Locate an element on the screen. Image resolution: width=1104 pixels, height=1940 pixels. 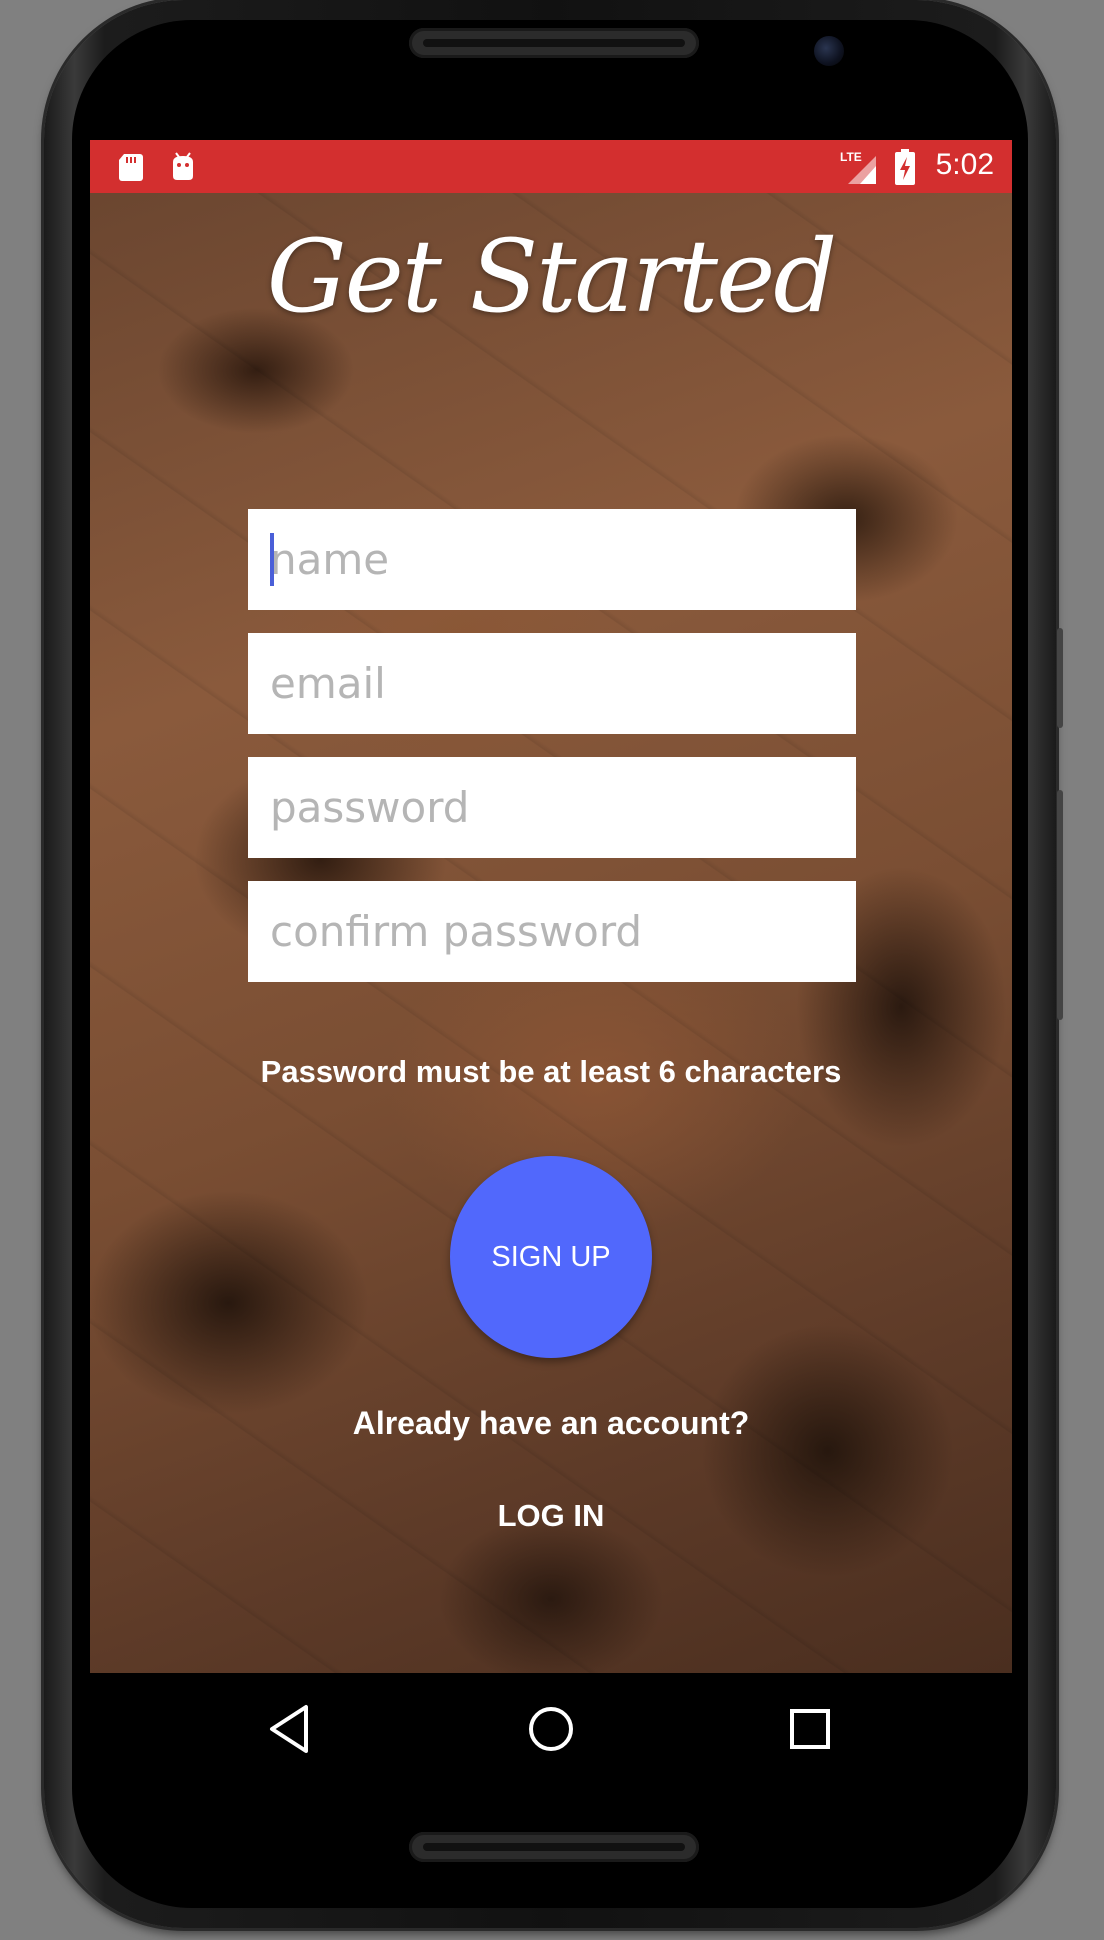
sd-card-icon is located at coordinates (131, 167).